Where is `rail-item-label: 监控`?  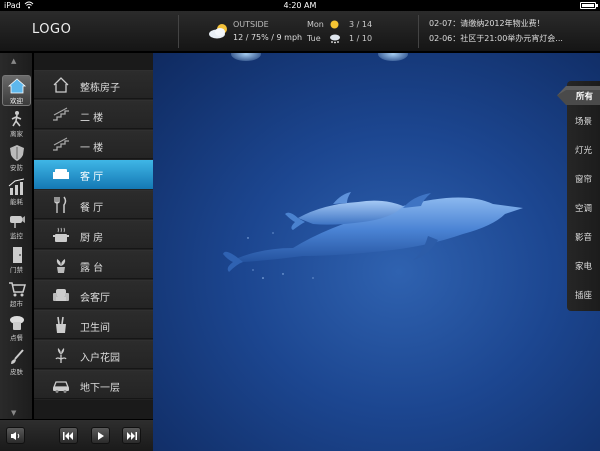 rail-item-label: 监控 is located at coordinates (16, 236).